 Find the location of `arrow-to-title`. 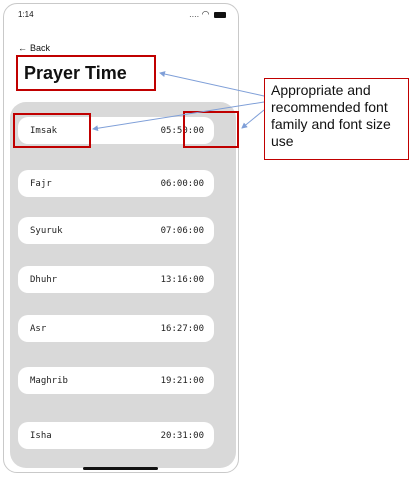

arrow-to-title is located at coordinates (212, 84).